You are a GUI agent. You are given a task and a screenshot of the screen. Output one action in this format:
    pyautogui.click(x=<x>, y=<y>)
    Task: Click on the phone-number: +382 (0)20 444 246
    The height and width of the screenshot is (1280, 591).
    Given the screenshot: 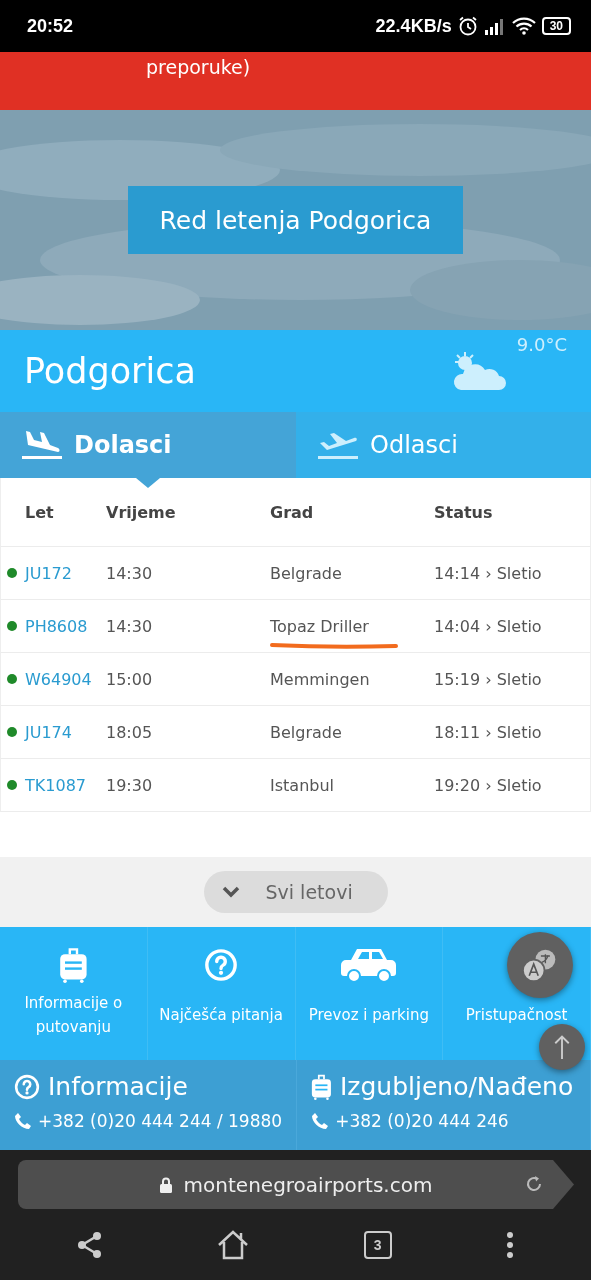 What is the action you would take?
    pyautogui.click(x=422, y=1121)
    